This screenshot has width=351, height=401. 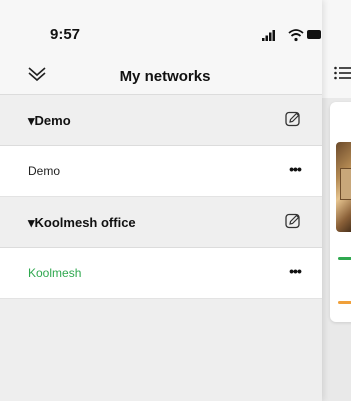 What do you see at coordinates (161, 273) in the screenshot?
I see `network-row-koolmesh: Koolmesh •••` at bounding box center [161, 273].